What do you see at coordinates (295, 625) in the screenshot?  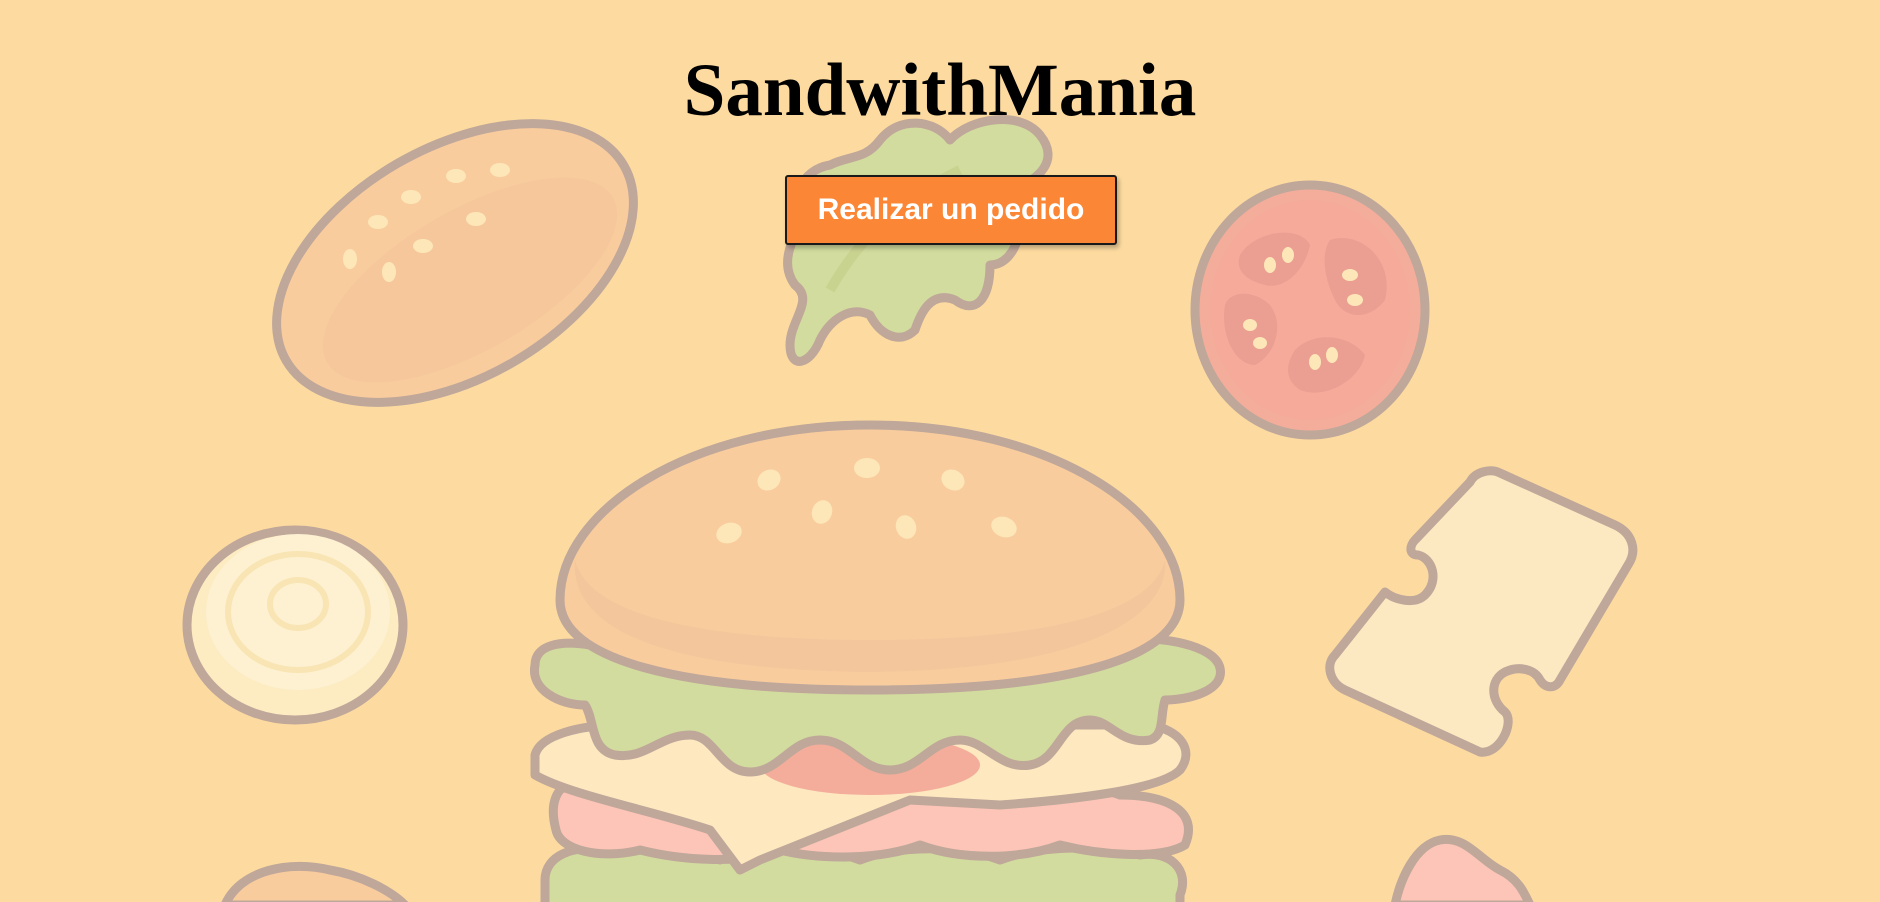 I see `onion-slice-icon` at bounding box center [295, 625].